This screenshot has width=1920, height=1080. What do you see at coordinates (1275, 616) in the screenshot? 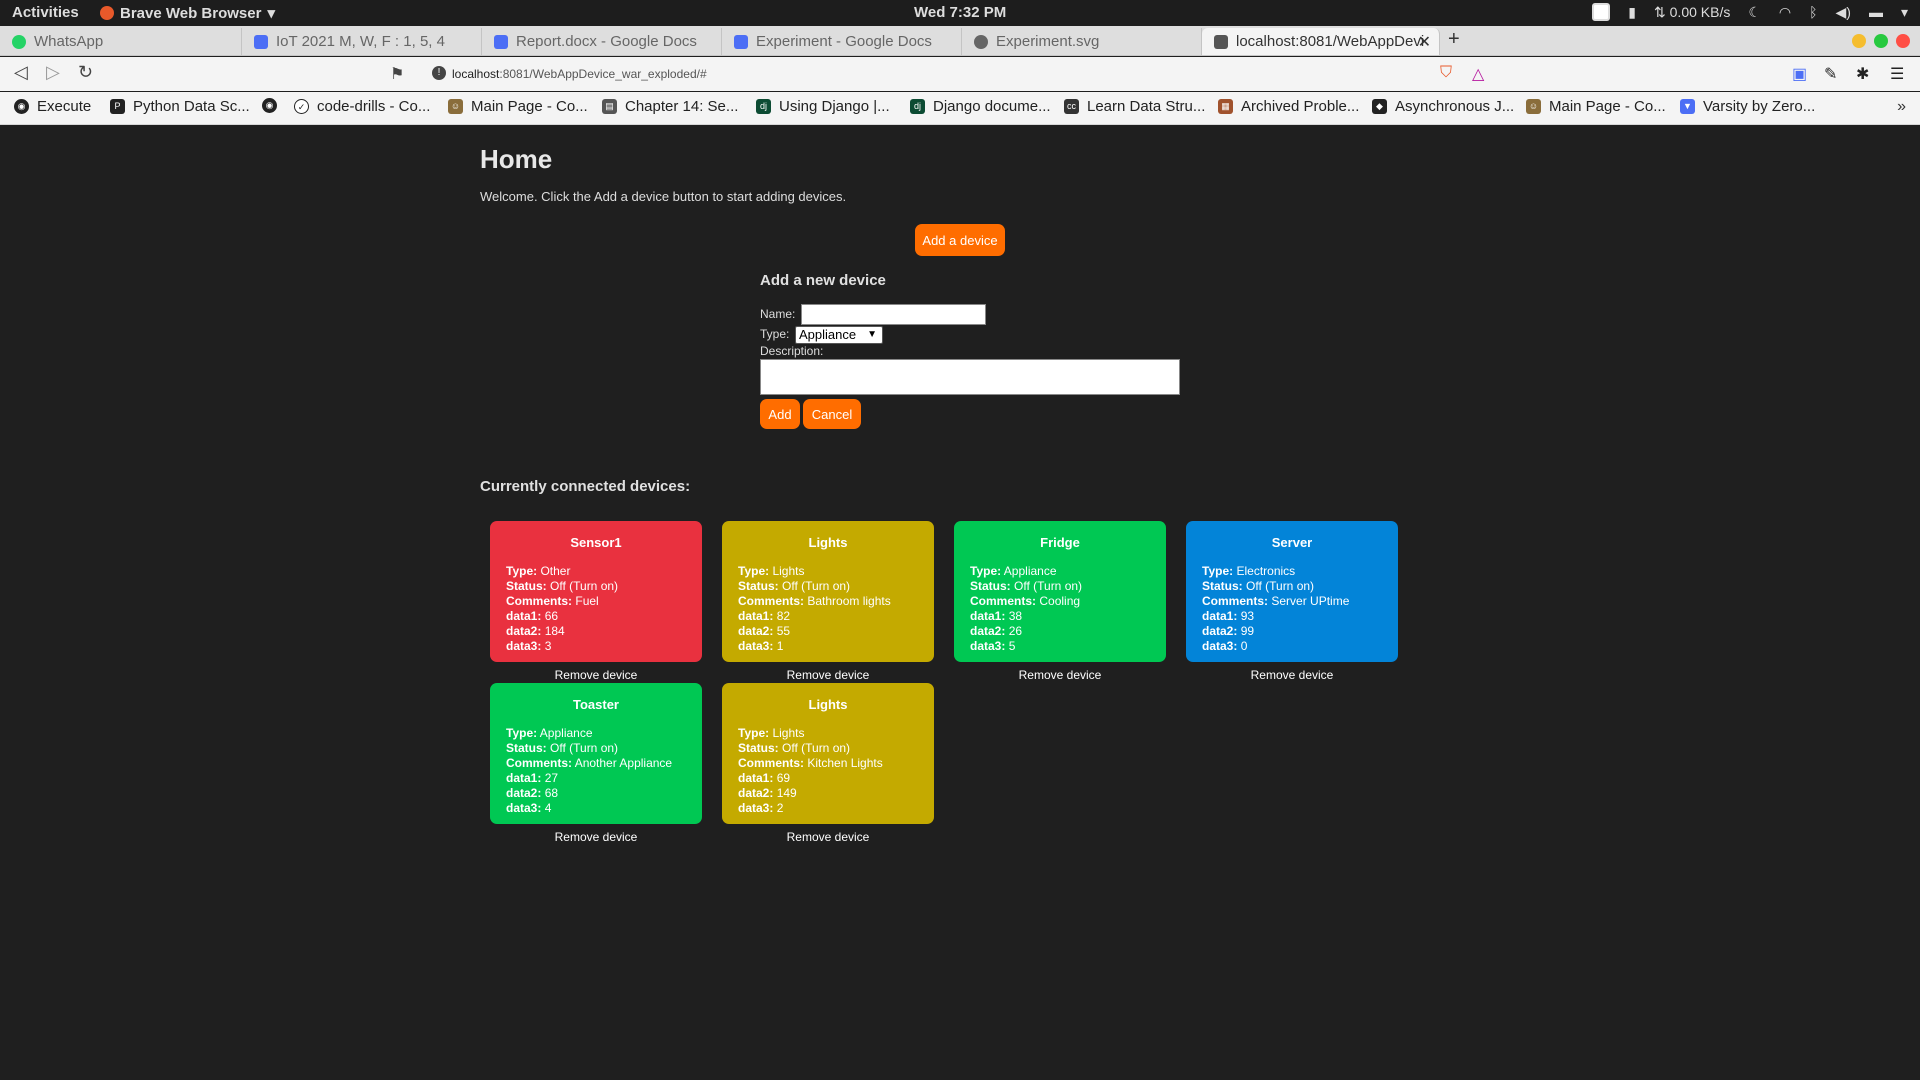
I see `device-data1-row: data1: 93` at bounding box center [1275, 616].